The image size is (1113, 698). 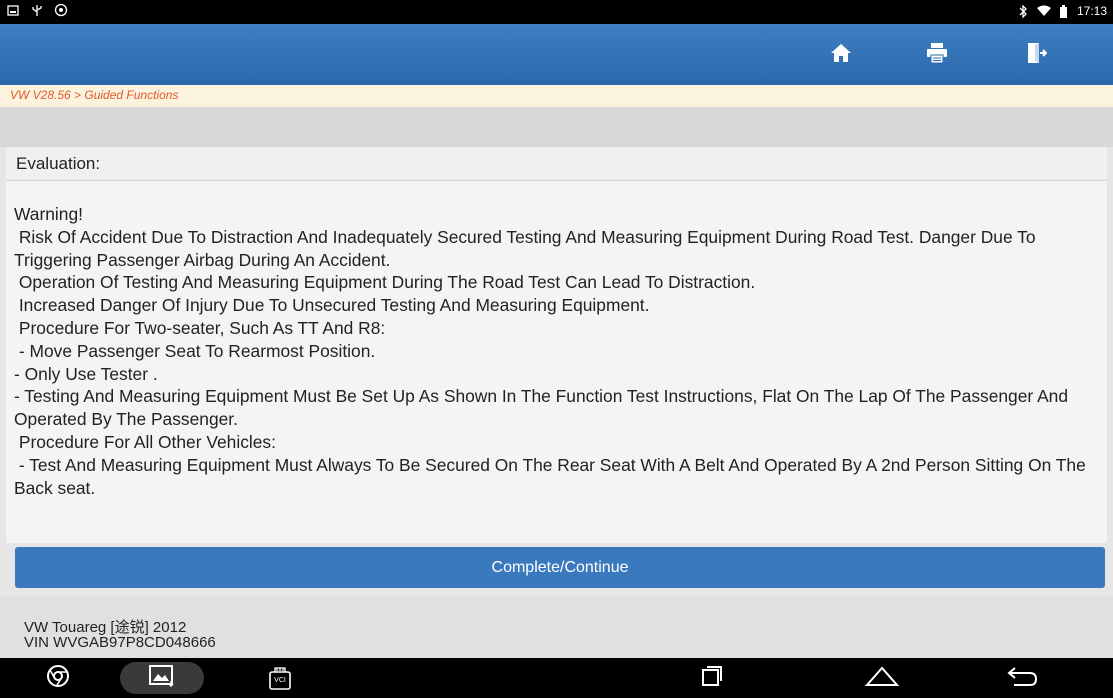 What do you see at coordinates (1064, 11) in the screenshot?
I see `battery-icon` at bounding box center [1064, 11].